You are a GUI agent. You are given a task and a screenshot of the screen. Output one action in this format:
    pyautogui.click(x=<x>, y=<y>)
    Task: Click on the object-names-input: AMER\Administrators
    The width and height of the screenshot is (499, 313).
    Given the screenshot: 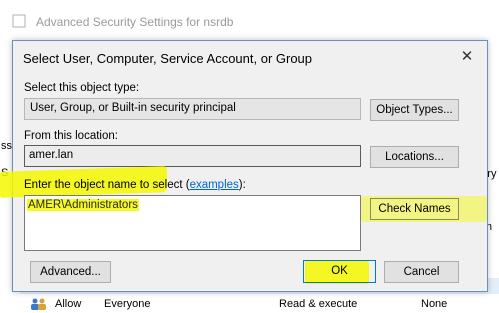 What is the action you would take?
    pyautogui.click(x=192, y=223)
    